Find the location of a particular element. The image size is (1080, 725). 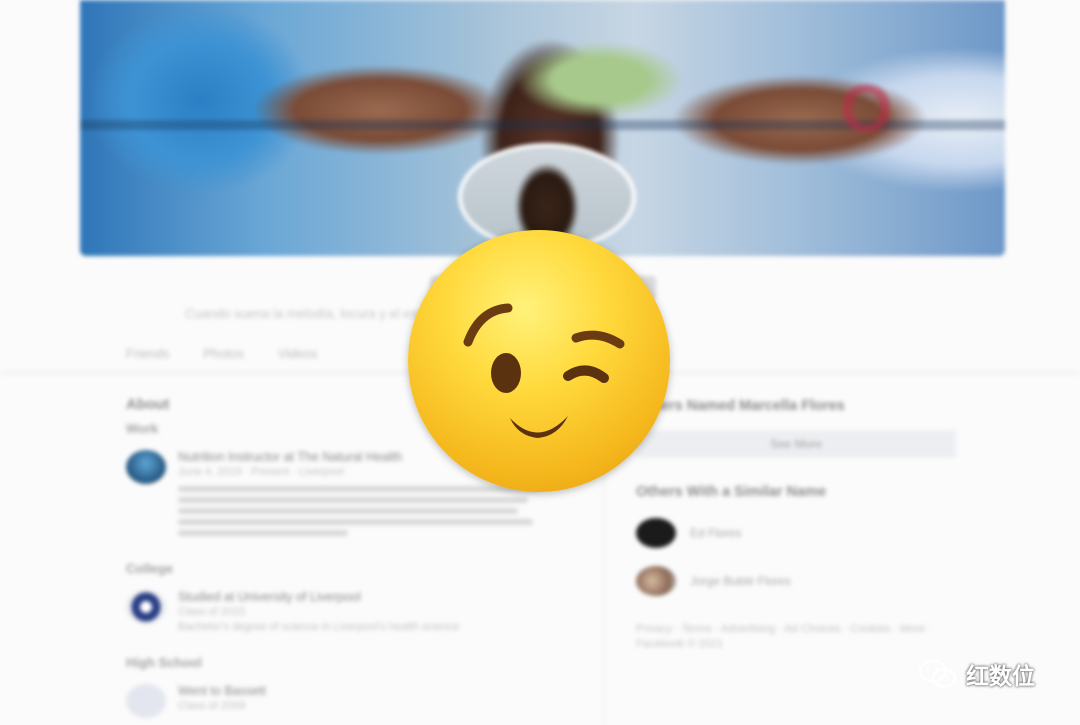

school-icon is located at coordinates (146, 701).